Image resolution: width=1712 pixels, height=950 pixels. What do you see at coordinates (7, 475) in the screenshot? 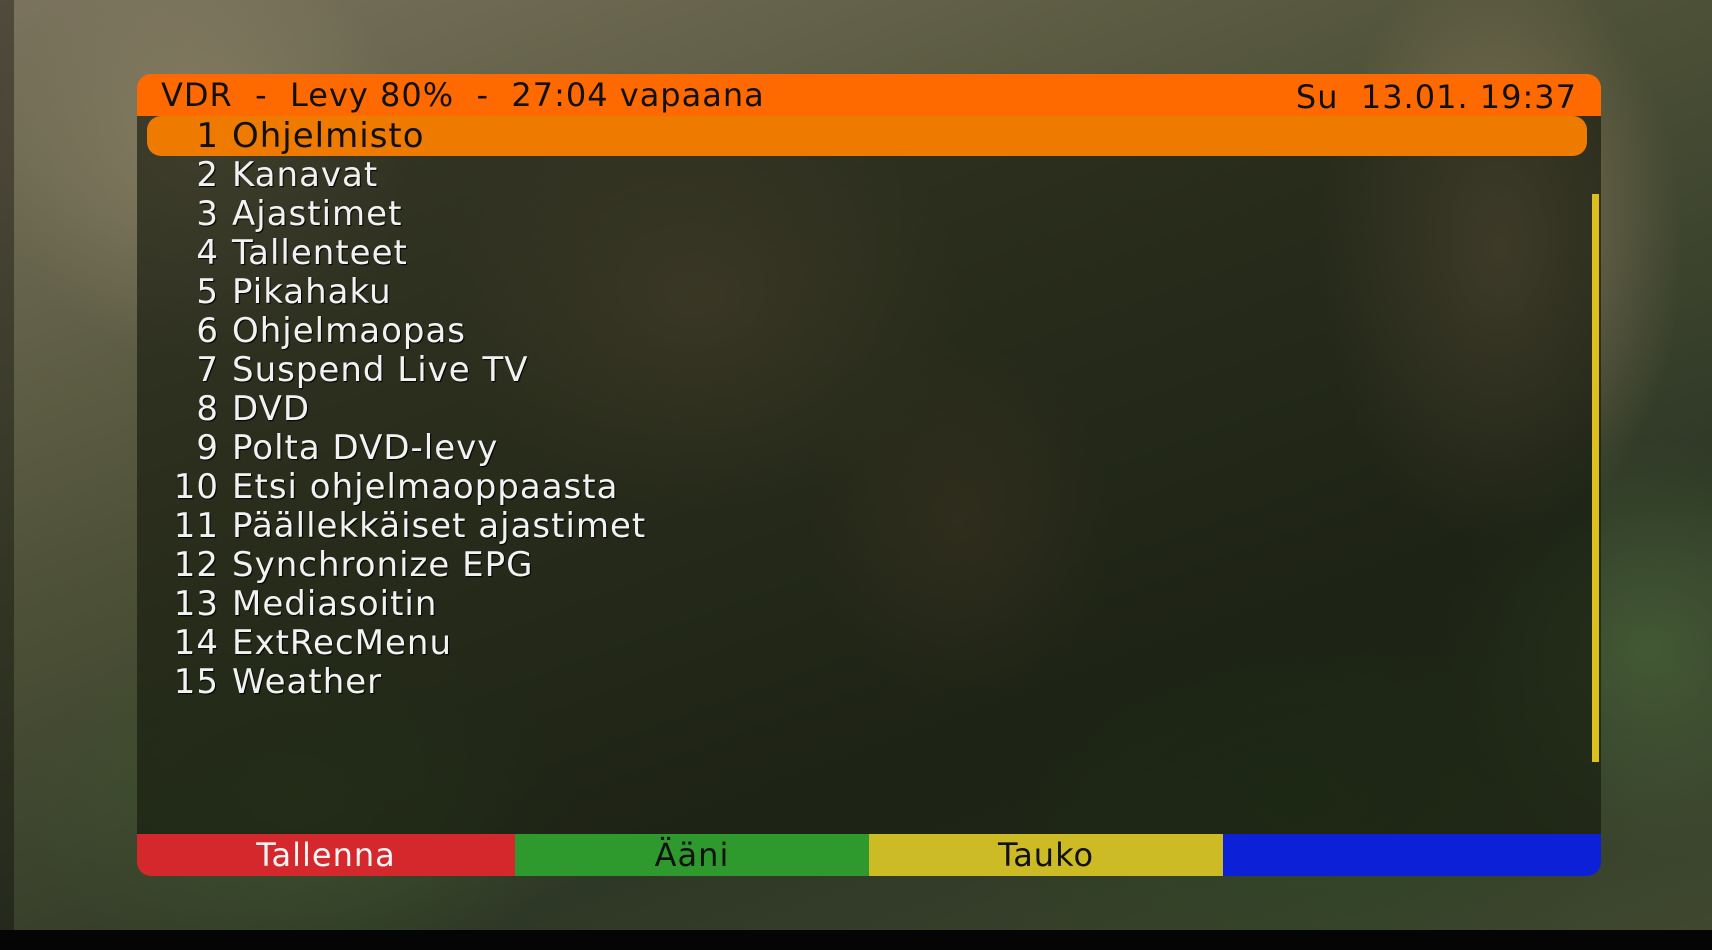
I see `video-border-left` at bounding box center [7, 475].